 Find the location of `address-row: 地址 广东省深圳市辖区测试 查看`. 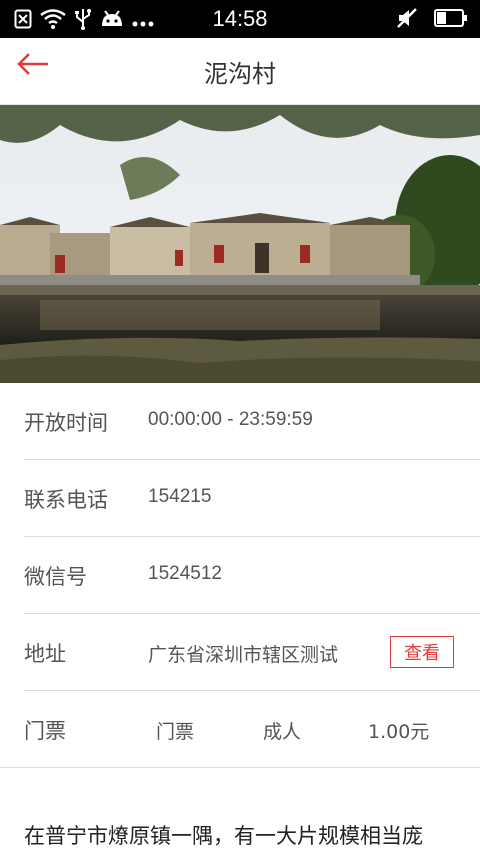

address-row: 地址 广东省深圳市辖区测试 查看 is located at coordinates (252, 652).